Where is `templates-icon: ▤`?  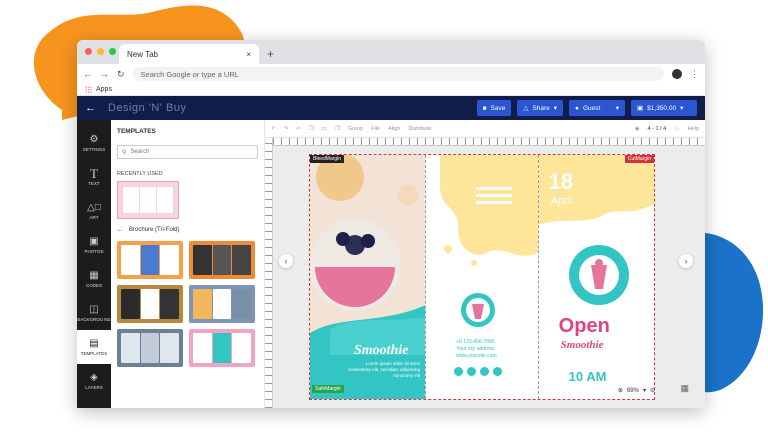 templates-icon: ▤ is located at coordinates (94, 343).